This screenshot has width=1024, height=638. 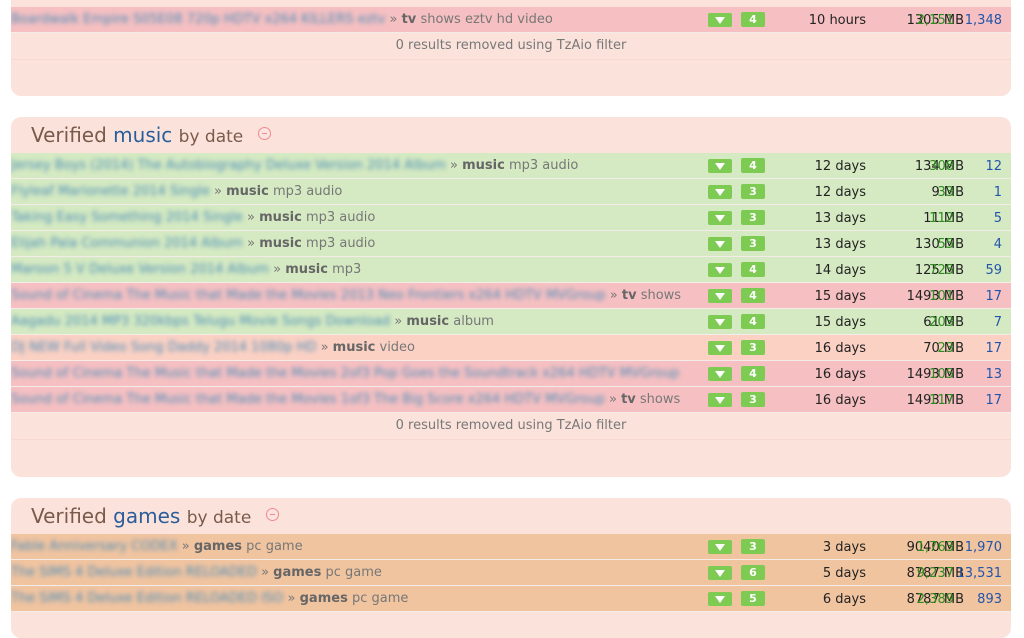 What do you see at coordinates (94, 546) in the screenshot?
I see `torrent-title-link: Fable Anniversary CODEX` at bounding box center [94, 546].